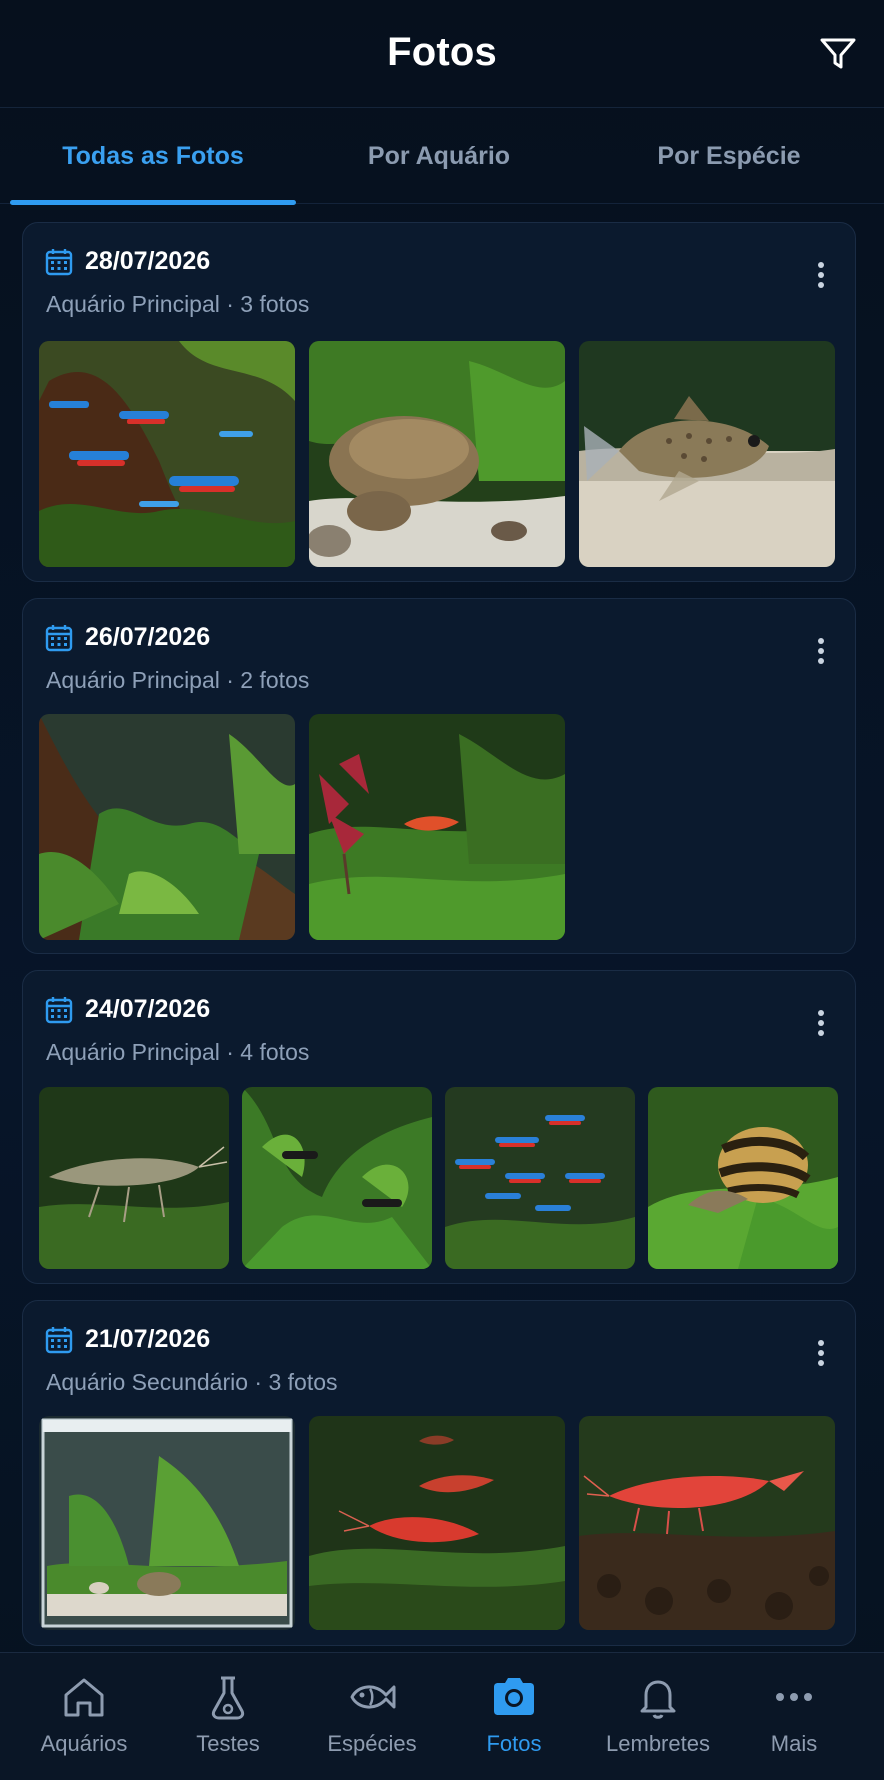 This screenshot has height=1780, width=884. Describe the element at coordinates (178, 304) in the screenshot. I see `group-meta: Aquário Principal · 3 fotos` at that location.